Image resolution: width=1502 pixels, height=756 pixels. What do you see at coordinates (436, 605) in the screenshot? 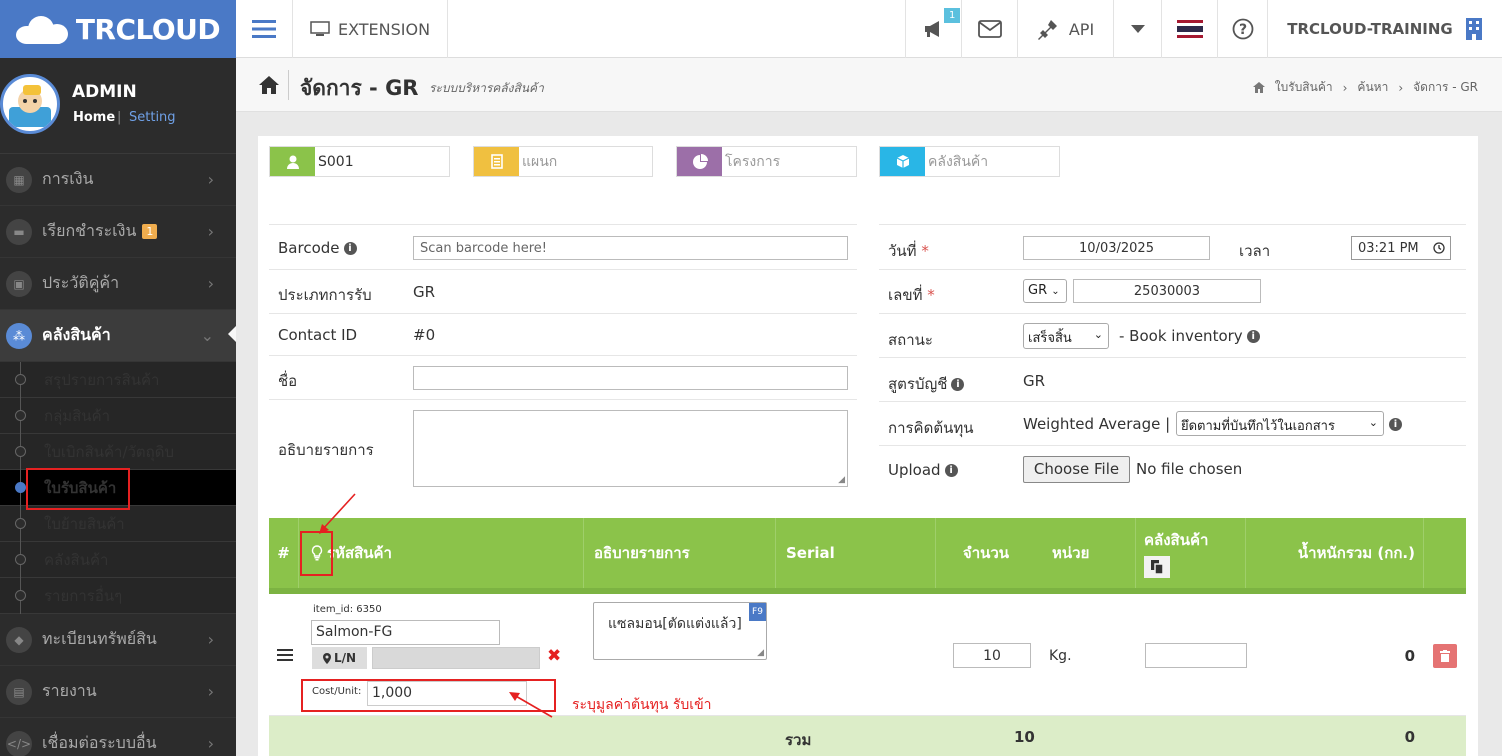
I see `annotation-arrows` at bounding box center [436, 605].